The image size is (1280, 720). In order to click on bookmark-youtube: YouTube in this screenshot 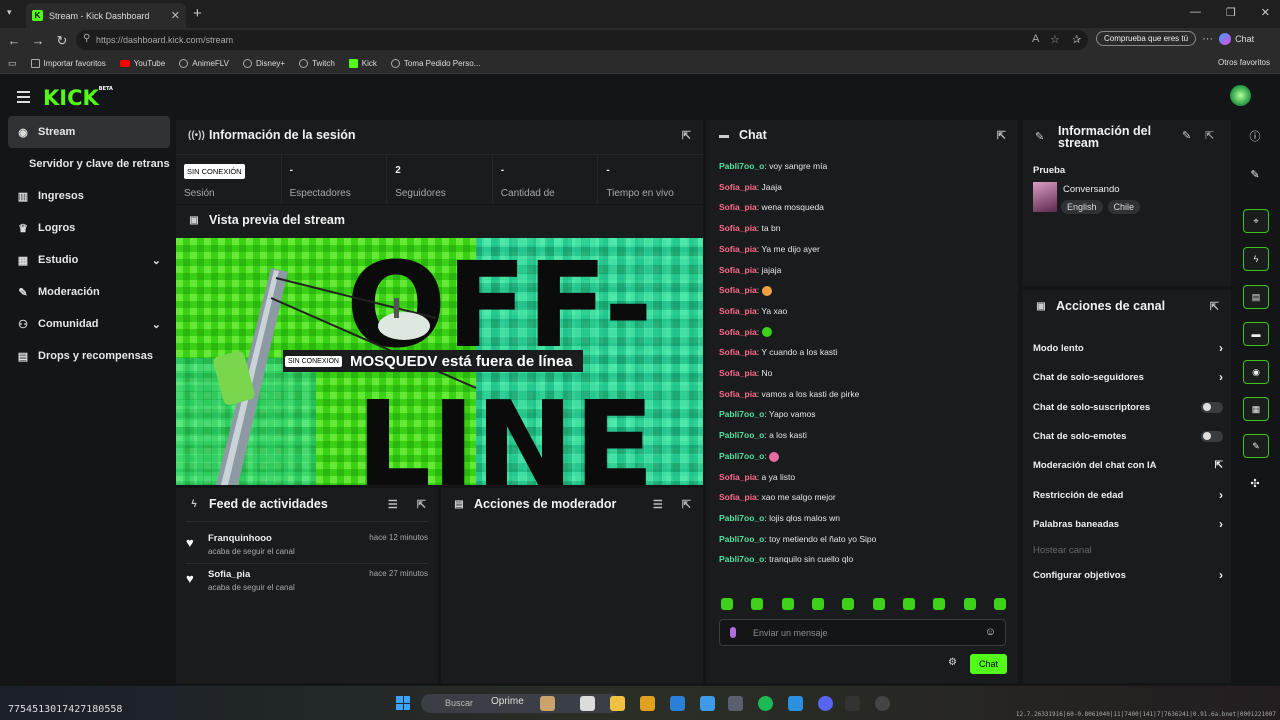, I will do `click(142, 63)`.